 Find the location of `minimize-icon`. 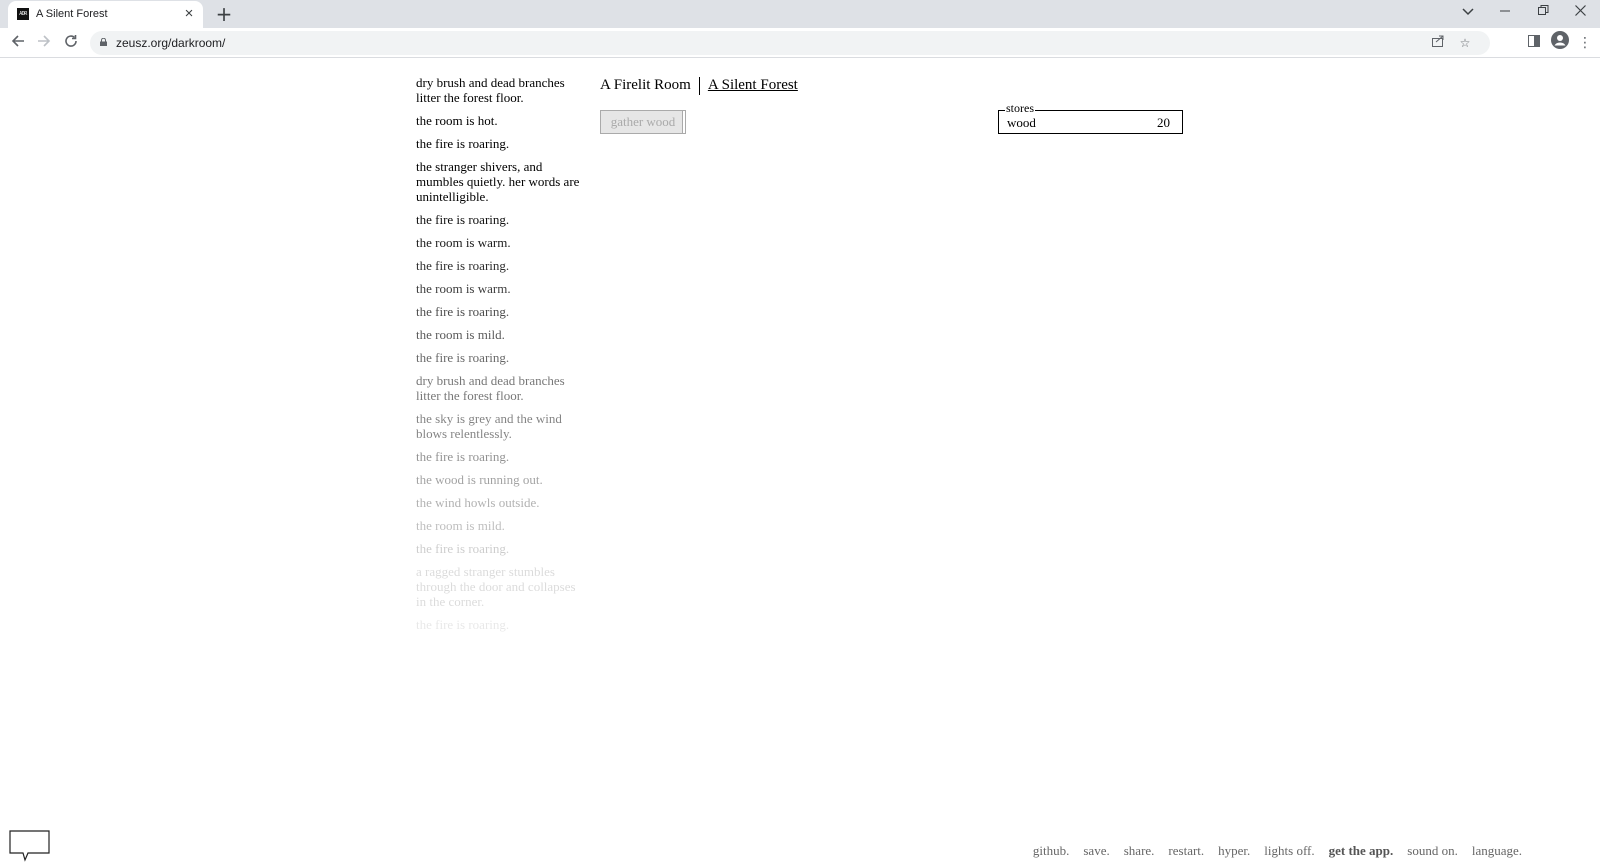

minimize-icon is located at coordinates (1505, 13).